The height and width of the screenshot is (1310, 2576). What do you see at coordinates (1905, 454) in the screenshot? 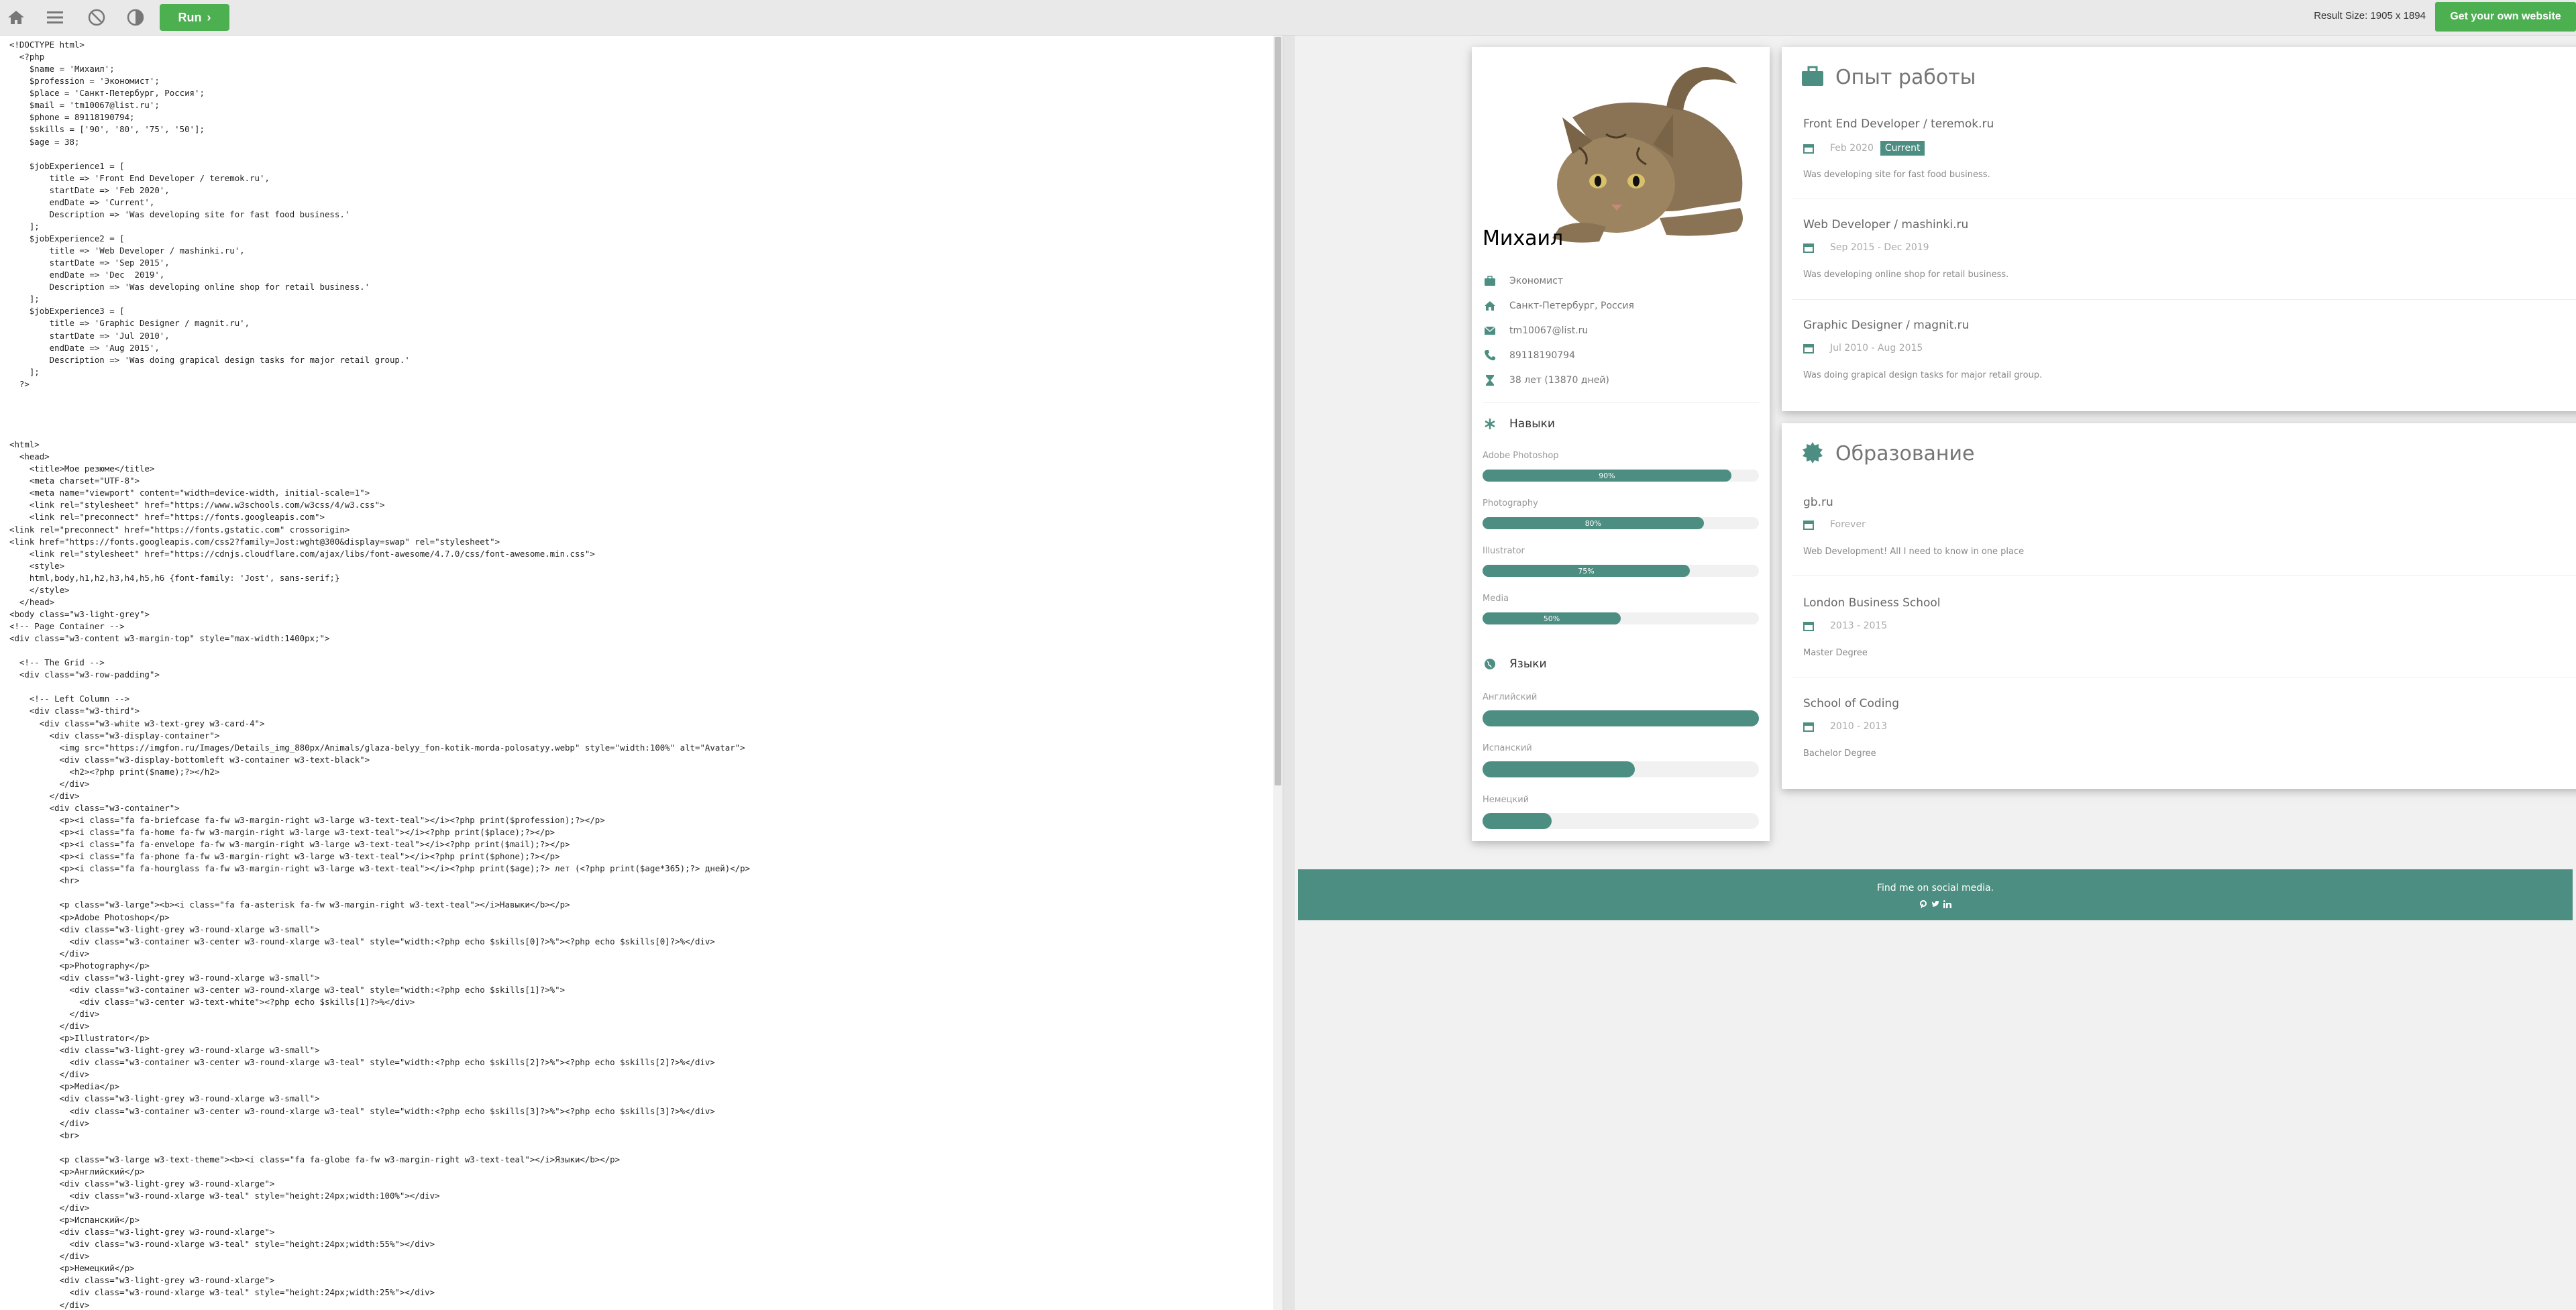
I see `education-heading: Образование` at bounding box center [1905, 454].